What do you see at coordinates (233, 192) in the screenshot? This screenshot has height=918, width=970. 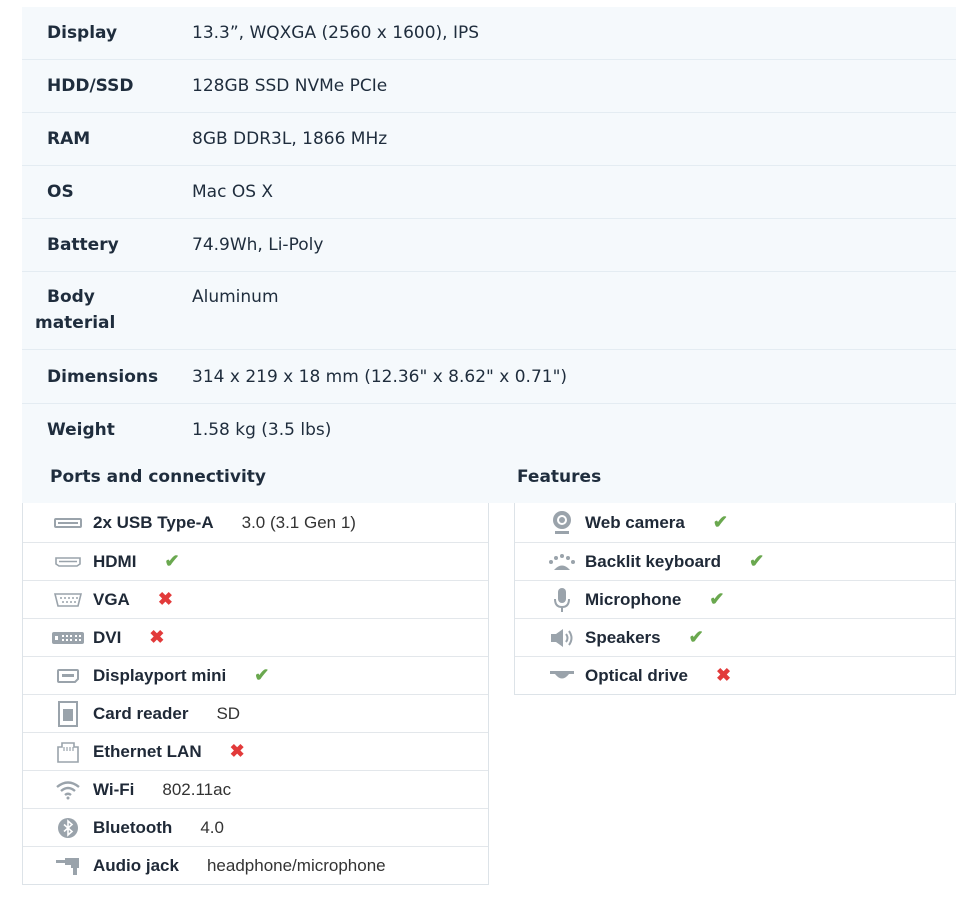 I see `spec-value: Mac OS X` at bounding box center [233, 192].